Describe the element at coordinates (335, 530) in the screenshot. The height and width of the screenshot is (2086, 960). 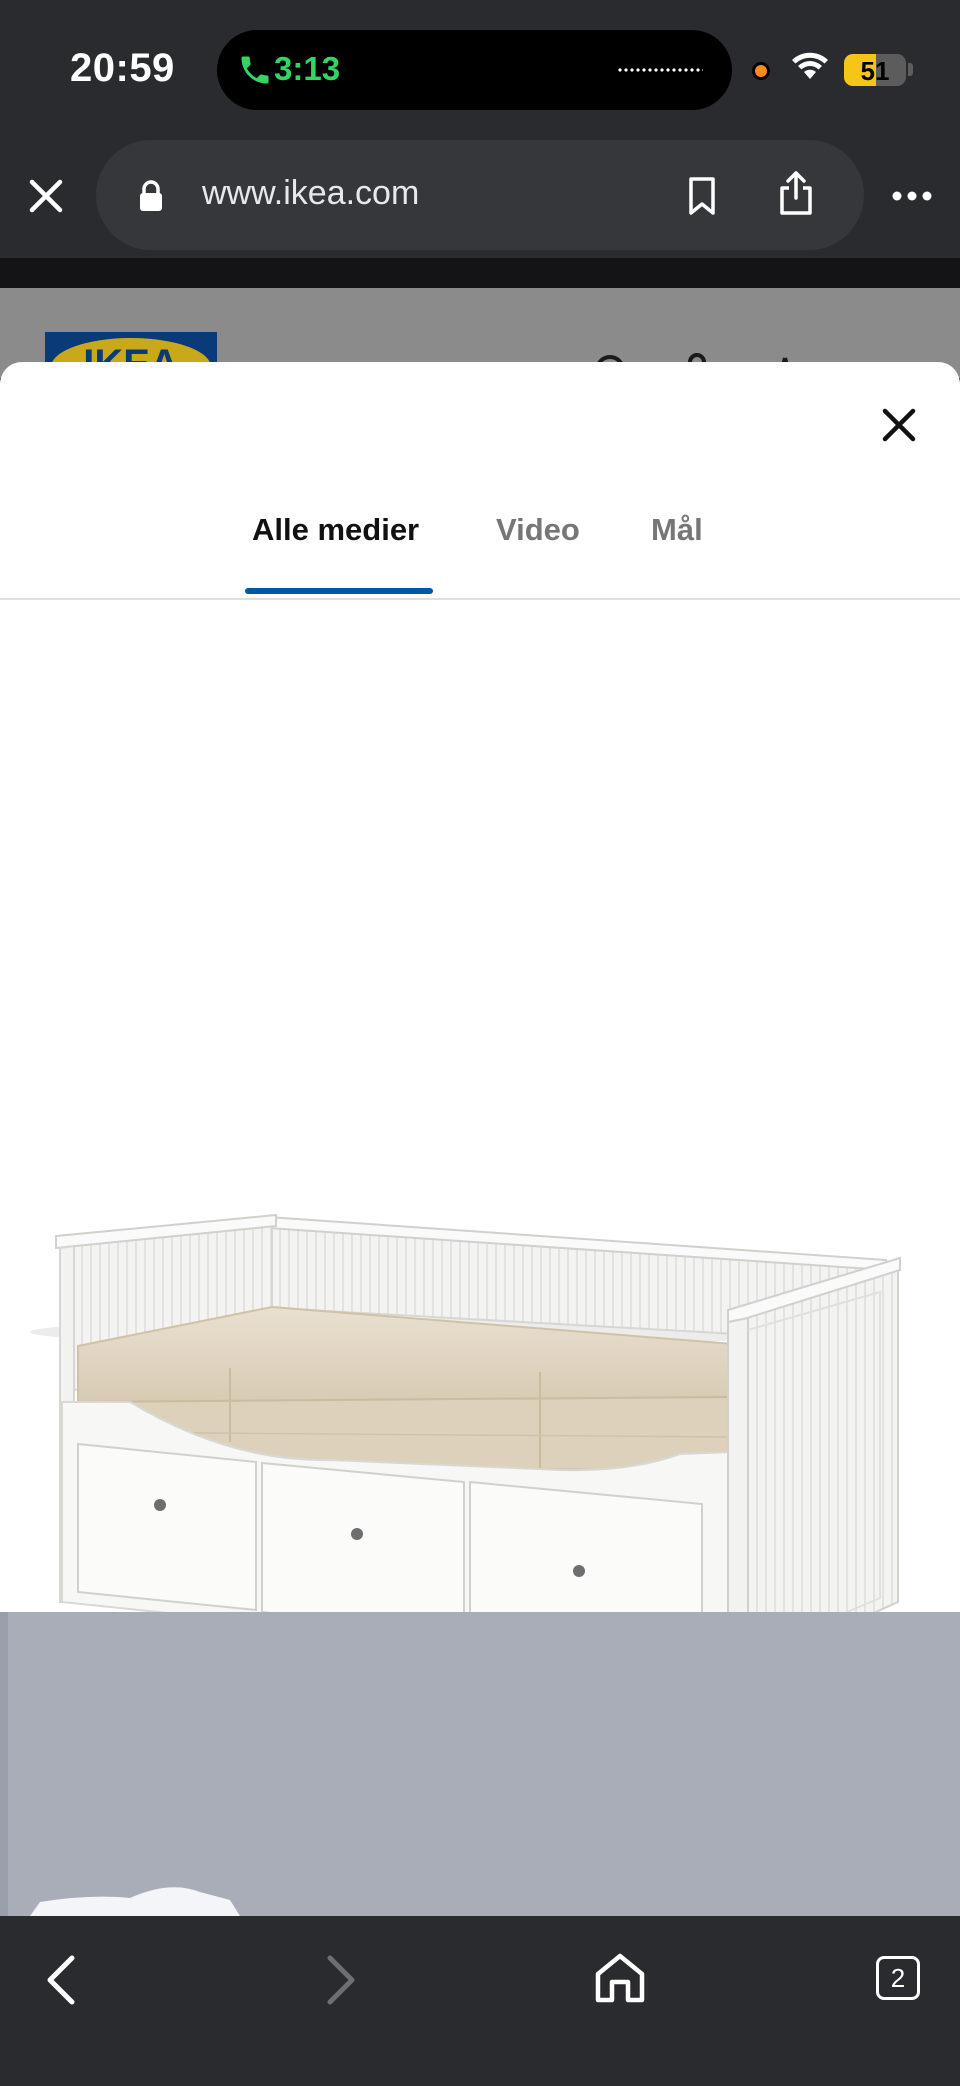
I see `tab-alle-medier: Alle medier` at that location.